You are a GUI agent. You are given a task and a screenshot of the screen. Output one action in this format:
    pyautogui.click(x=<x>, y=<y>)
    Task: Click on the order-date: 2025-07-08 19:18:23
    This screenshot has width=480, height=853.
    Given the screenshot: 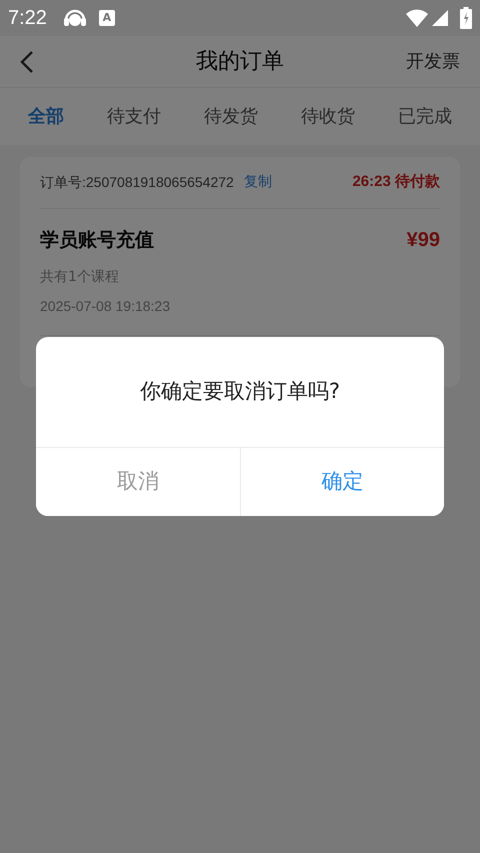 What is the action you would take?
    pyautogui.click(x=105, y=306)
    